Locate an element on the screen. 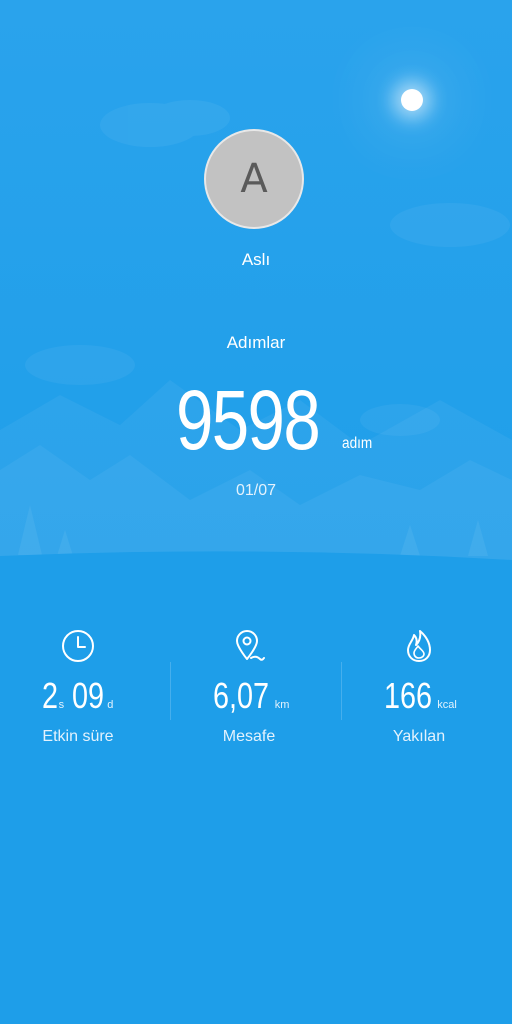 The height and width of the screenshot is (1024, 512). stat-distance: 6,07 km Mesafe is located at coordinates (249, 687).